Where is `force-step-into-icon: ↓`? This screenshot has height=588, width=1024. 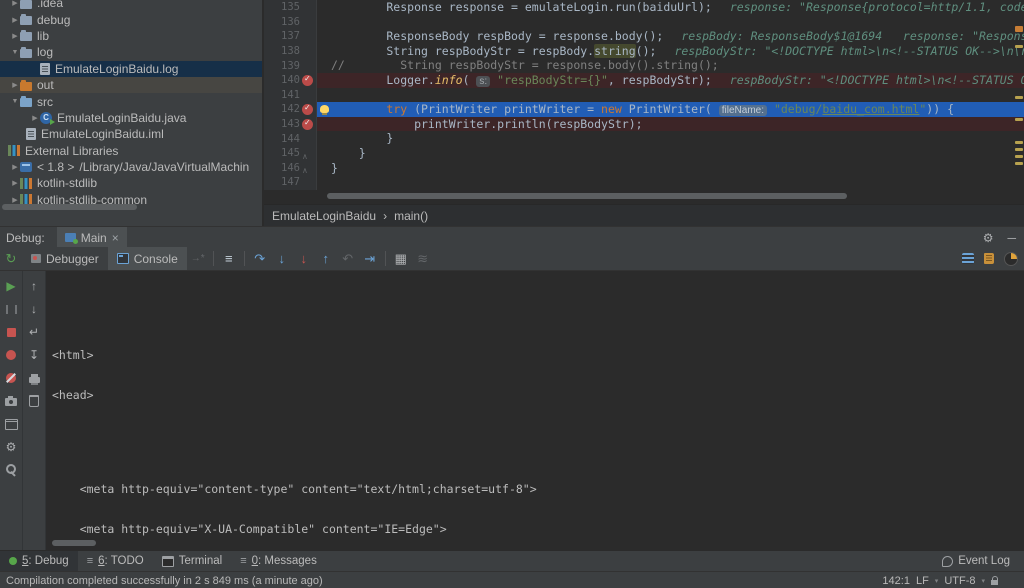
force-step-into-icon: ↓ is located at coordinates (304, 258).